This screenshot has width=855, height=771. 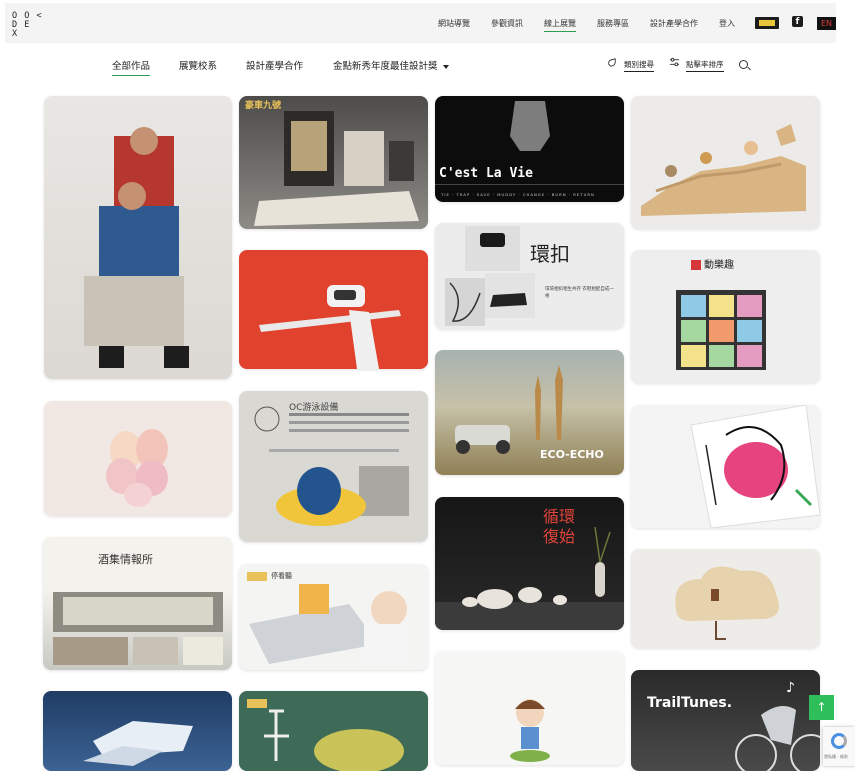 I want to click on gallery-card: ♪ TrailTunes., so click(x=725, y=720).